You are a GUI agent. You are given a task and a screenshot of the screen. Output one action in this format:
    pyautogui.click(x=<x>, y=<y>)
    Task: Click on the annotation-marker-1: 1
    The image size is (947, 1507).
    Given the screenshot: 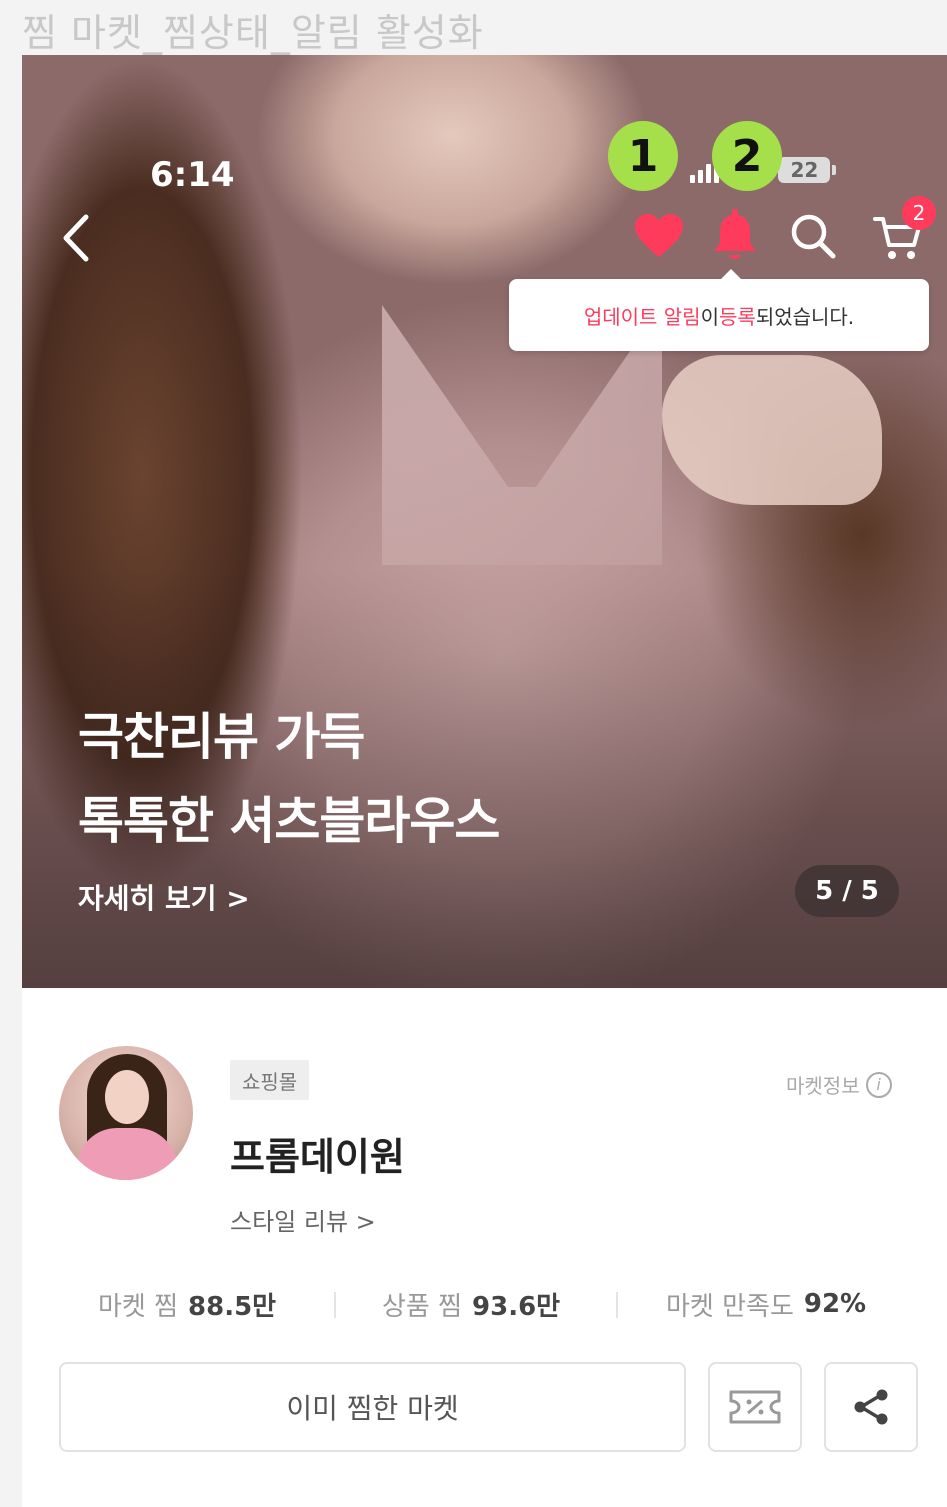 What is the action you would take?
    pyautogui.click(x=643, y=156)
    